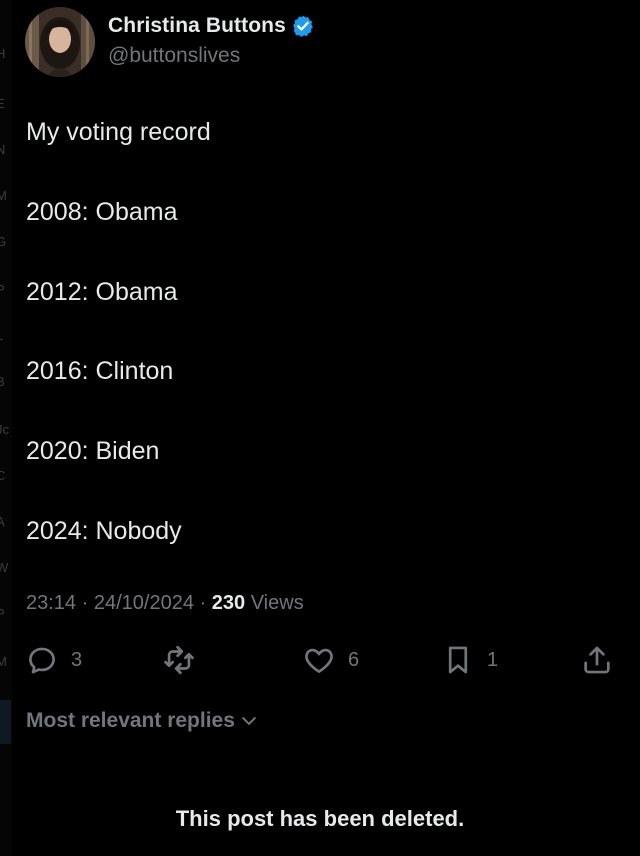 The height and width of the screenshot is (856, 640). Describe the element at coordinates (179, 660) in the screenshot. I see `repost-icon` at that location.